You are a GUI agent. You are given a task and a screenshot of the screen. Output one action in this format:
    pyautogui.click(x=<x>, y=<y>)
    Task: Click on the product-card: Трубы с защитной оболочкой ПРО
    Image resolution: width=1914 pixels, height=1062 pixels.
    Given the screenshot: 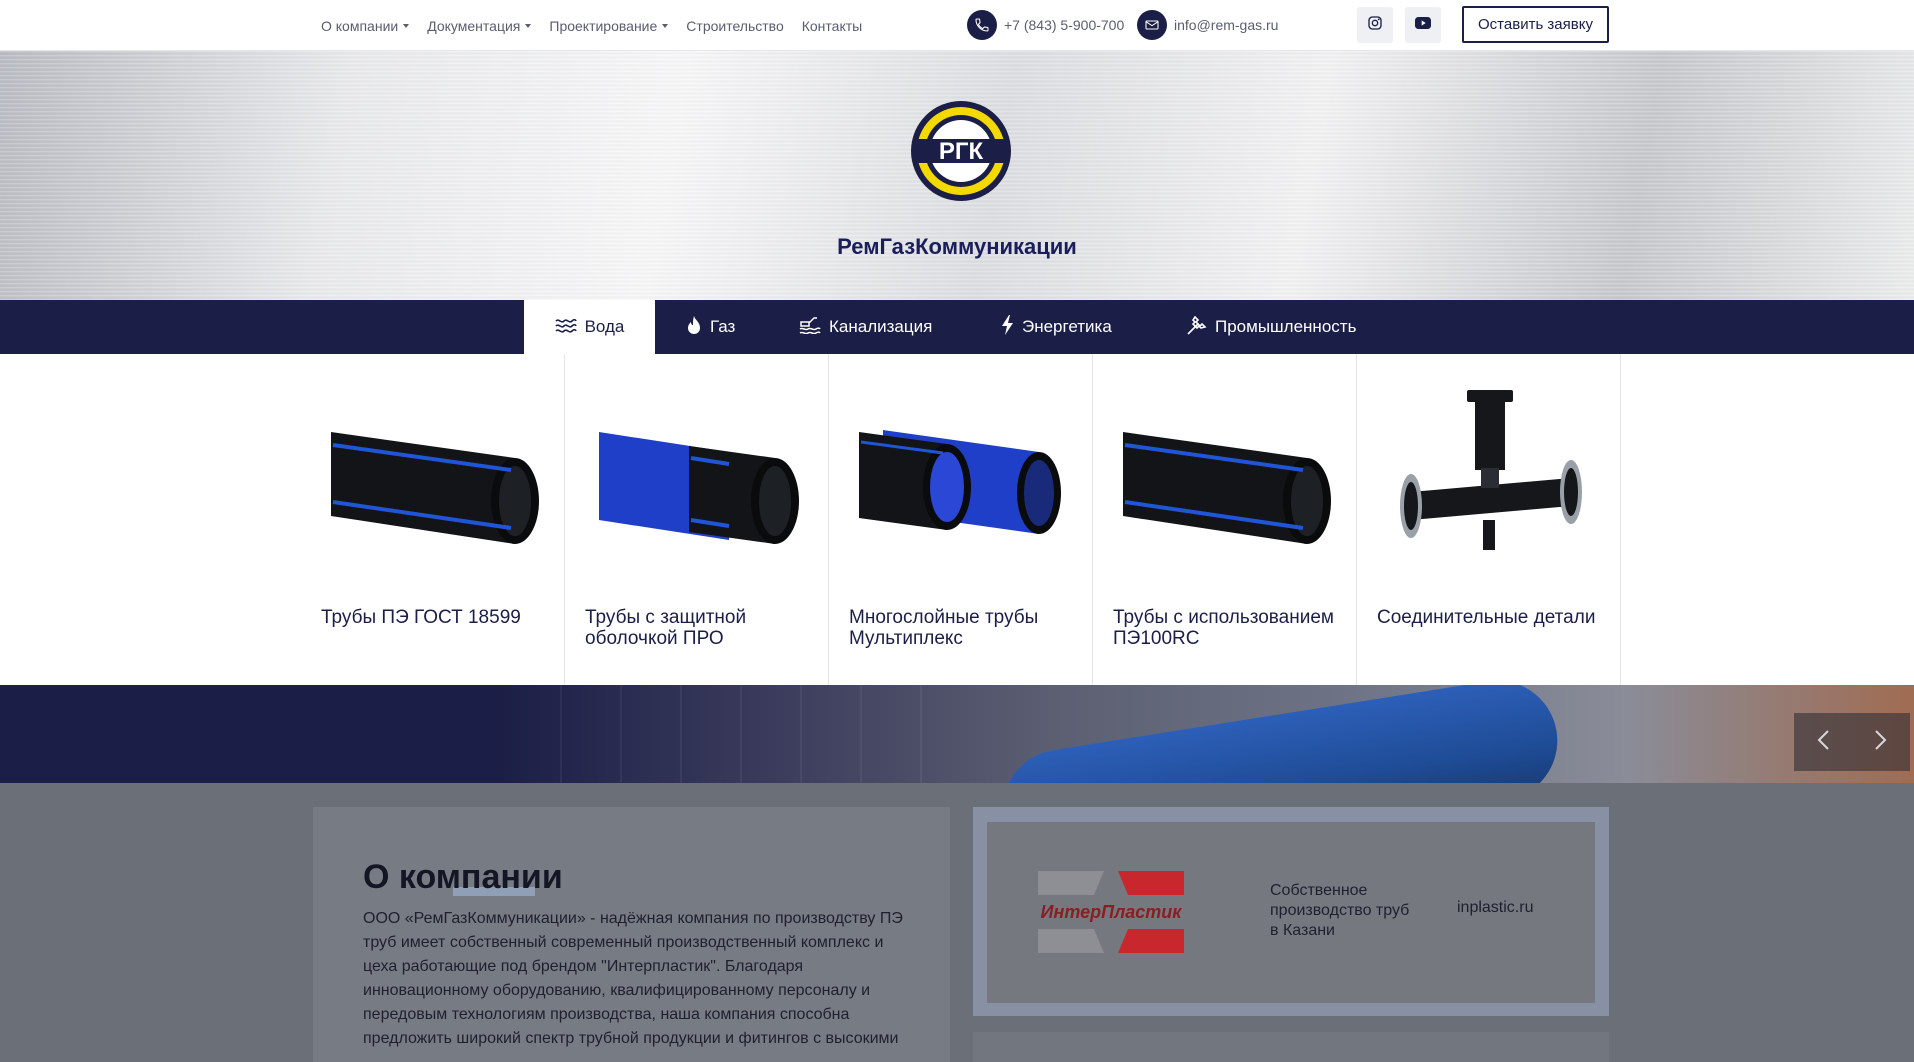 What is the action you would take?
    pyautogui.click(x=697, y=519)
    